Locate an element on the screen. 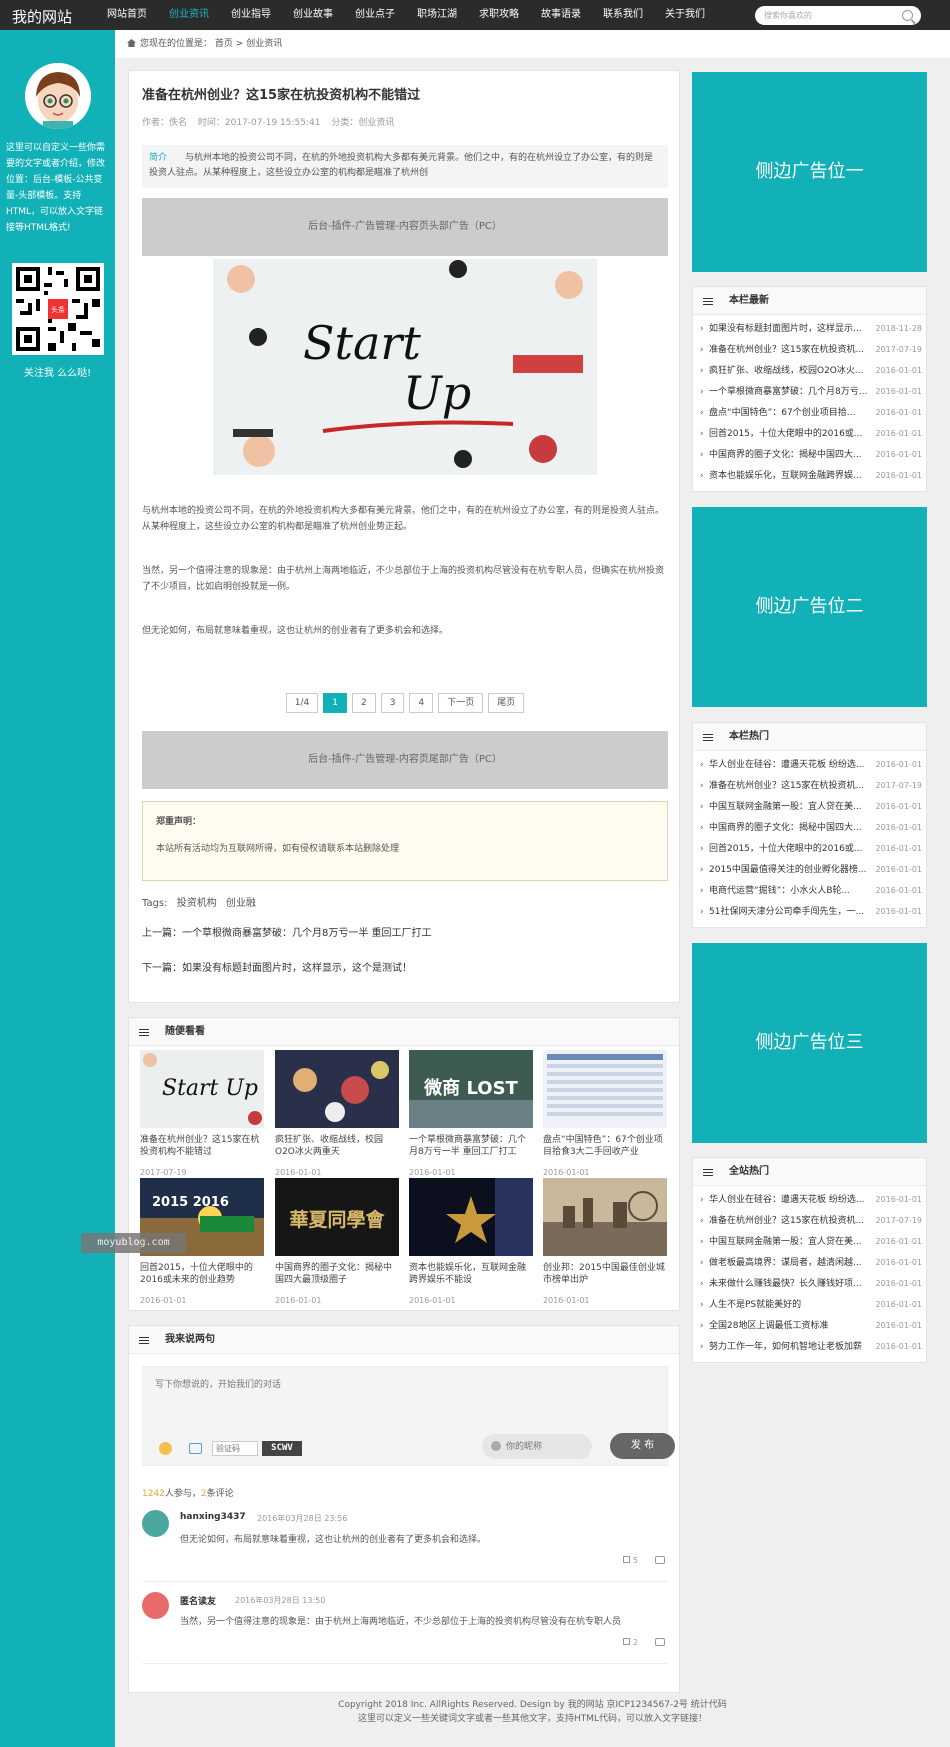  search-input is located at coordinates (825, 15).